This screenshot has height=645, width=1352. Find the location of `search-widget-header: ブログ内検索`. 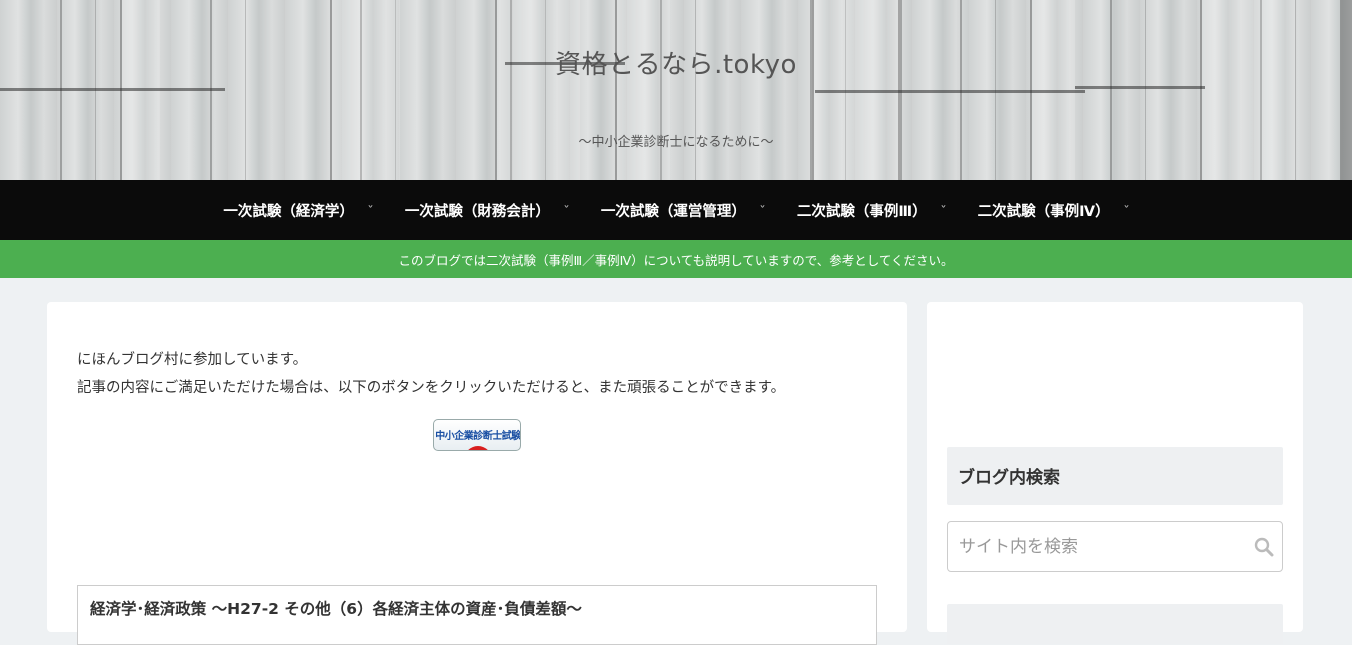

search-widget-header: ブログ内検索 is located at coordinates (1115, 476).